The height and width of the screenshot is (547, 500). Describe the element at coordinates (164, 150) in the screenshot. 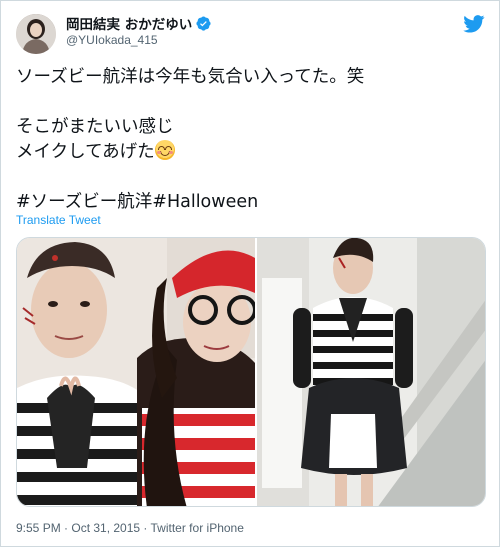

I see `smiling-face-blushing-emoji` at that location.